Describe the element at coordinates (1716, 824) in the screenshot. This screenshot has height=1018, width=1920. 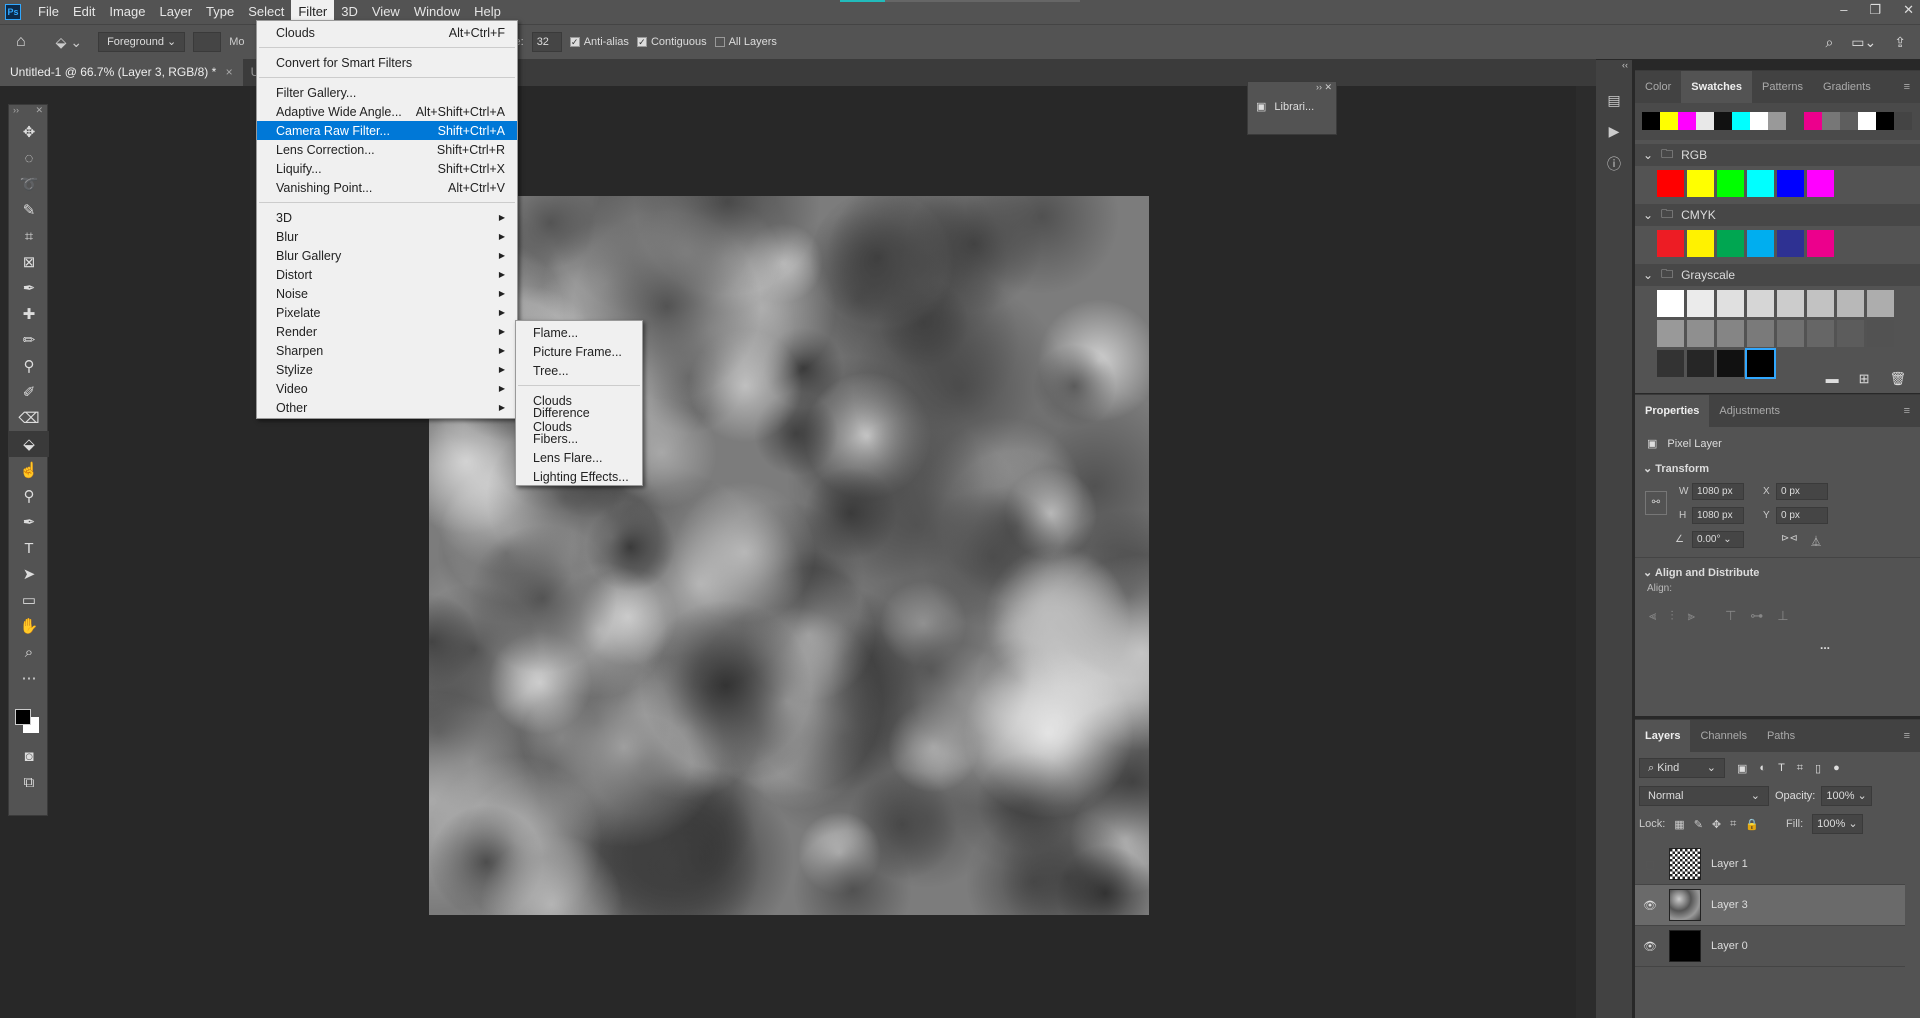
I see `lock-position-icon: ✥` at that location.